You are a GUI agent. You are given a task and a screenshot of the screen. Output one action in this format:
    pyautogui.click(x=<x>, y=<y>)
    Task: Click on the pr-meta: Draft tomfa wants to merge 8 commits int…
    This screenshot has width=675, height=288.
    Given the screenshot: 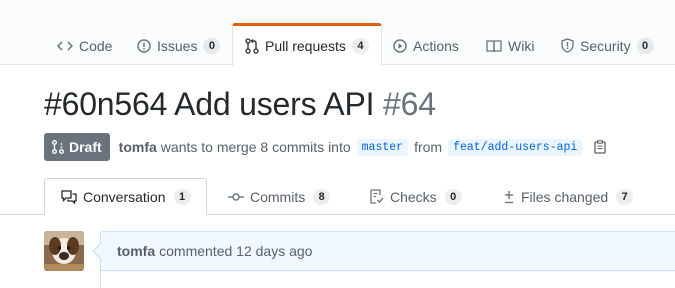 What is the action you would take?
    pyautogui.click(x=325, y=147)
    